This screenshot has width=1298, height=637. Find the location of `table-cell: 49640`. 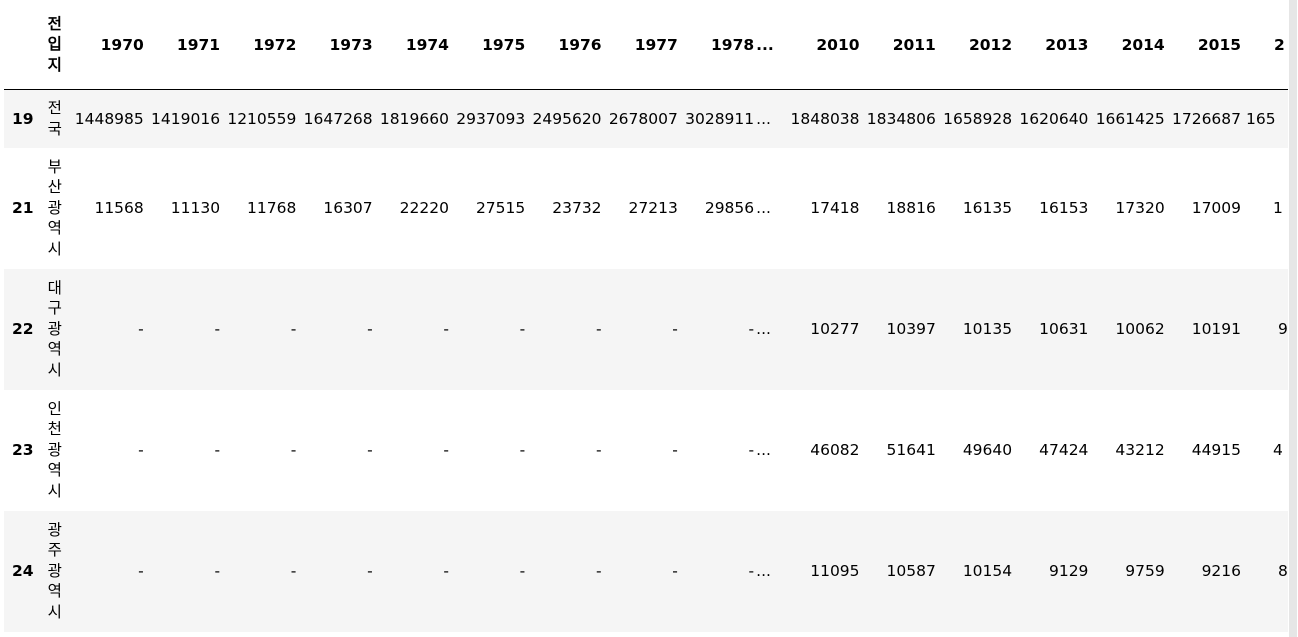

table-cell: 49640 is located at coordinates (987, 450).